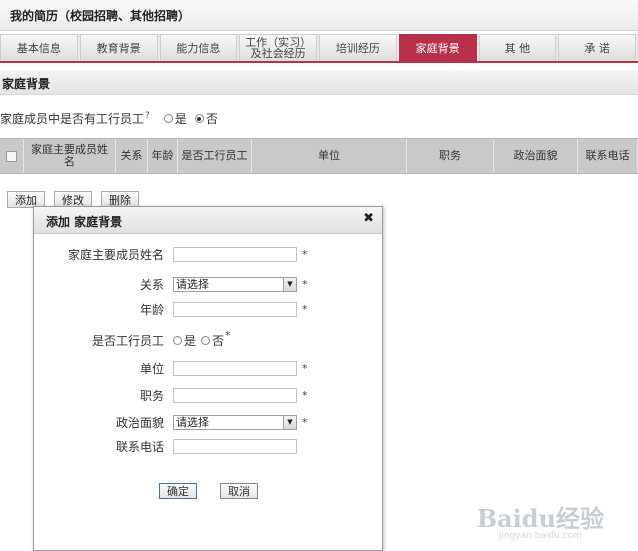 Image resolution: width=638 pixels, height=551 pixels. I want to click on dialog-radio-yes, so click(177, 340).